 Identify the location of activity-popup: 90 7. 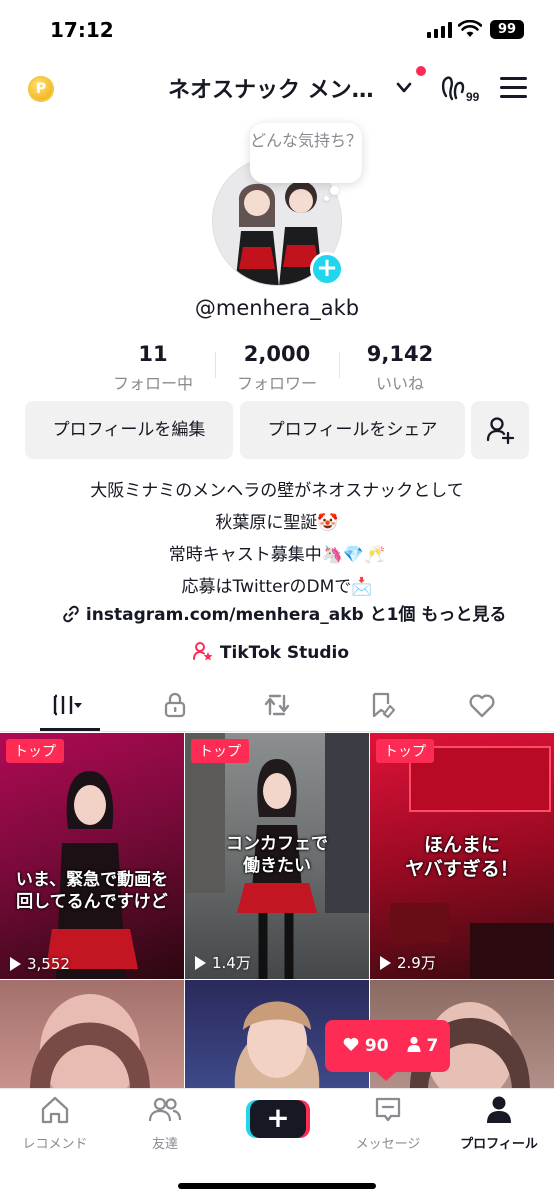
(387, 1046).